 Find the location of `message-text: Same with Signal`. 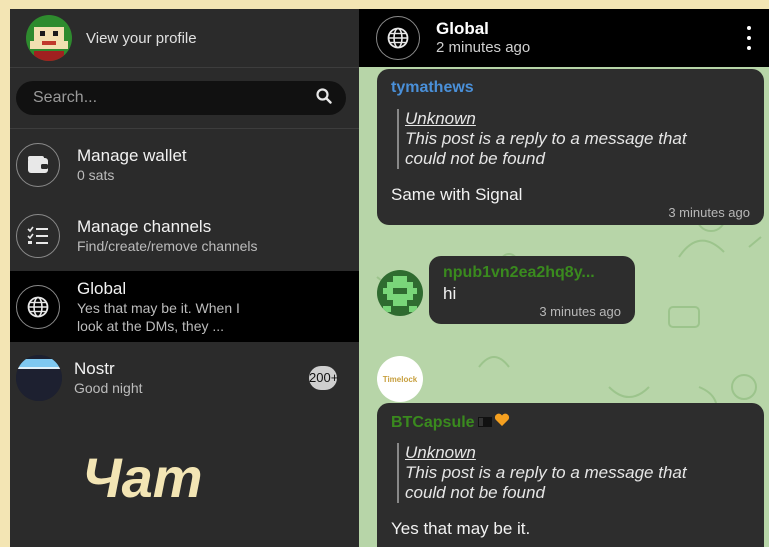

message-text: Same with Signal is located at coordinates (457, 194).